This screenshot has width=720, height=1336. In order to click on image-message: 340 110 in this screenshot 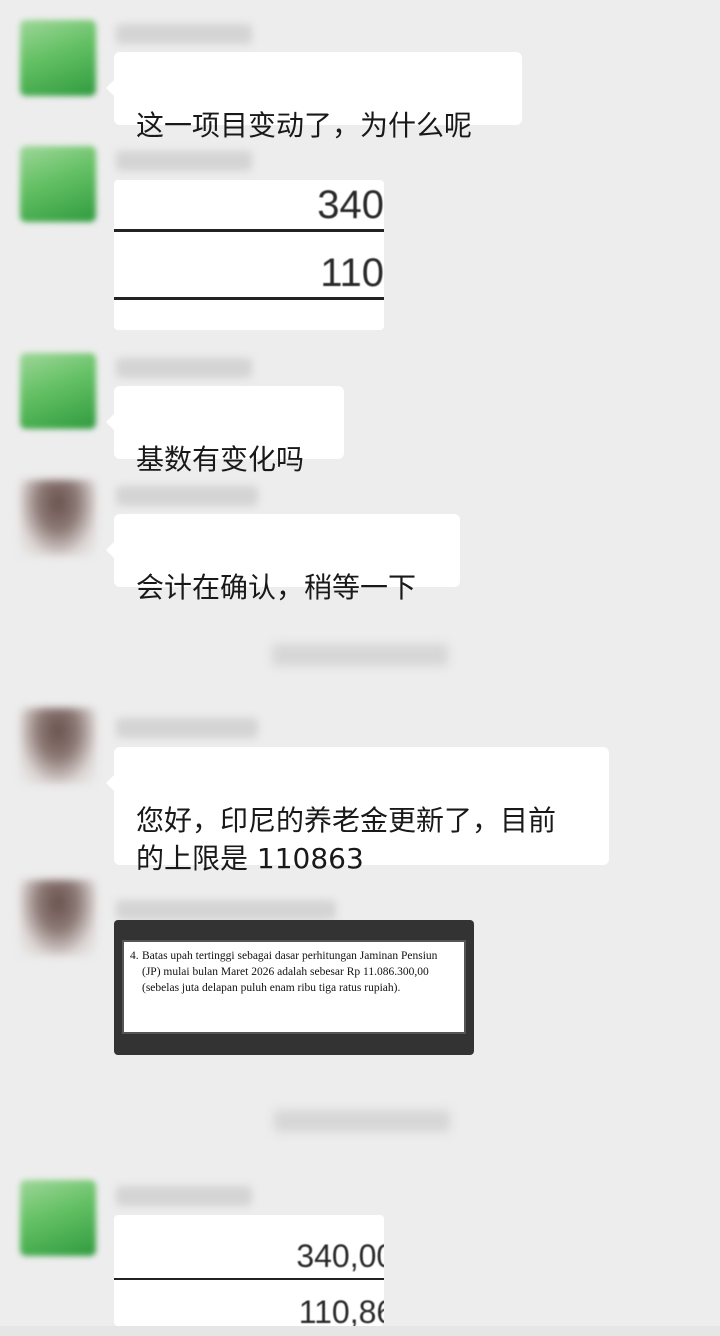, I will do `click(249, 255)`.